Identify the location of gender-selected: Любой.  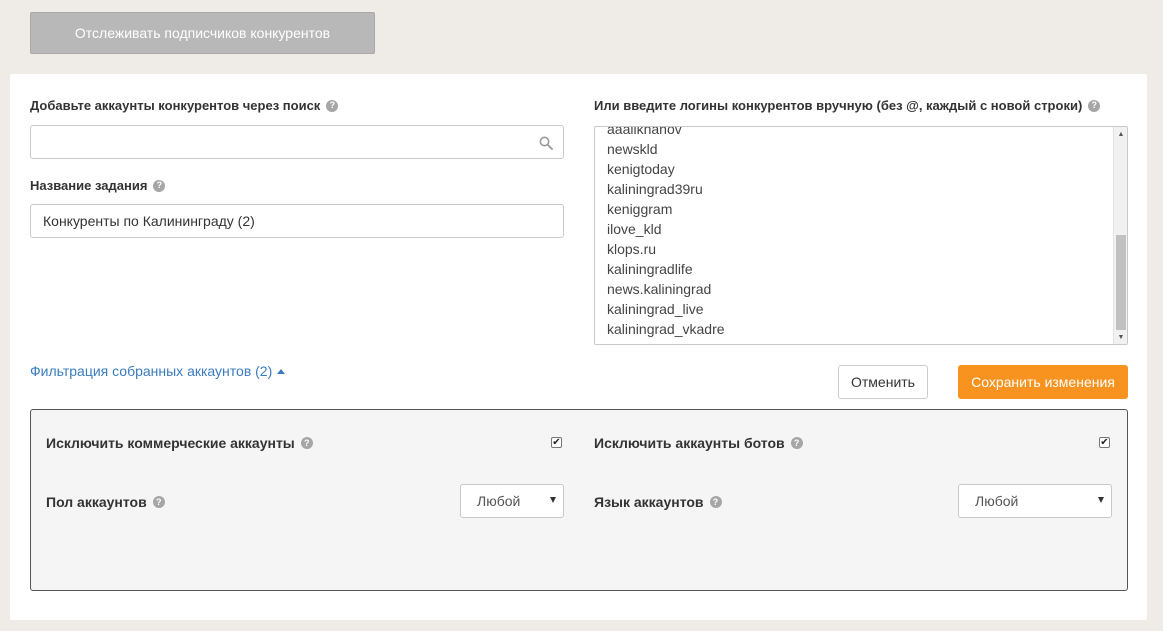
(499, 501).